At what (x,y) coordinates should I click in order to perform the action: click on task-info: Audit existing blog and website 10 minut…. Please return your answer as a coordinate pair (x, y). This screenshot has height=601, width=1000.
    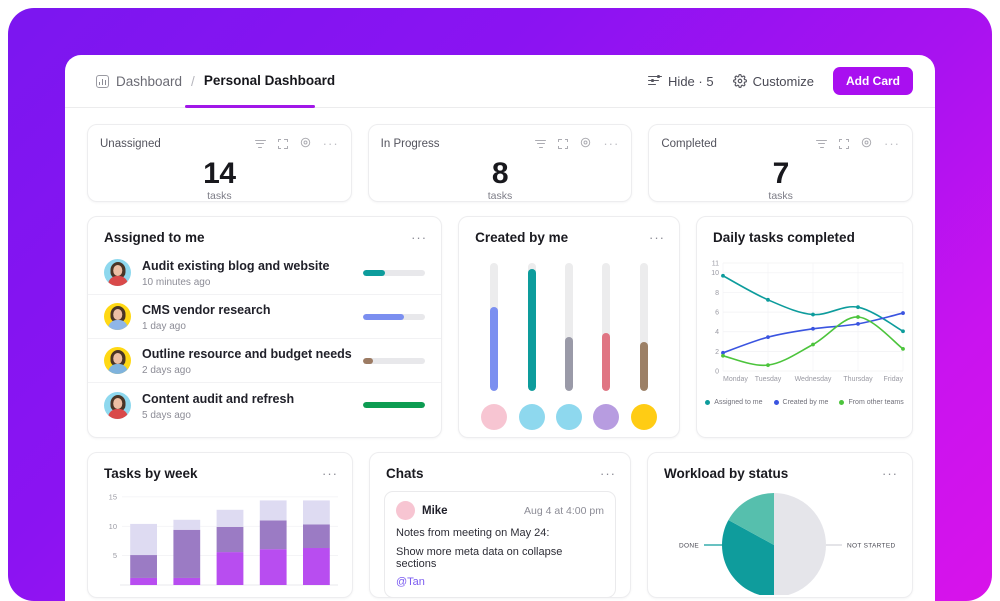
    Looking at the image, I should click on (252, 272).